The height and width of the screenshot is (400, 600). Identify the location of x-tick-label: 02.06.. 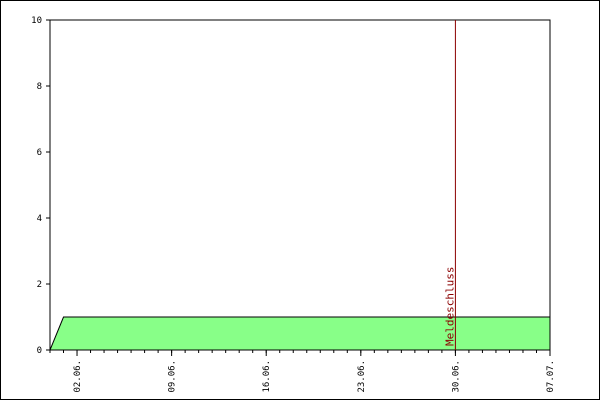
(78, 376).